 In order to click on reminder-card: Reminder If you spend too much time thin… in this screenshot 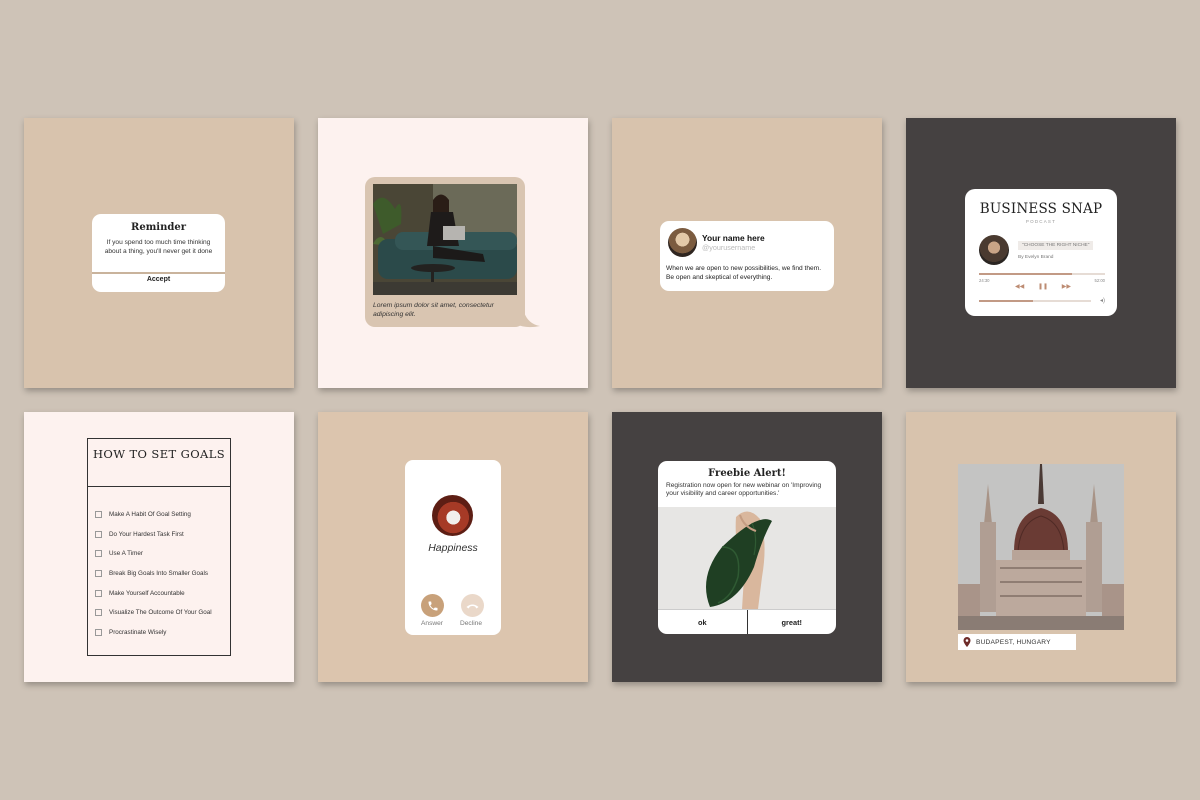, I will do `click(159, 253)`.